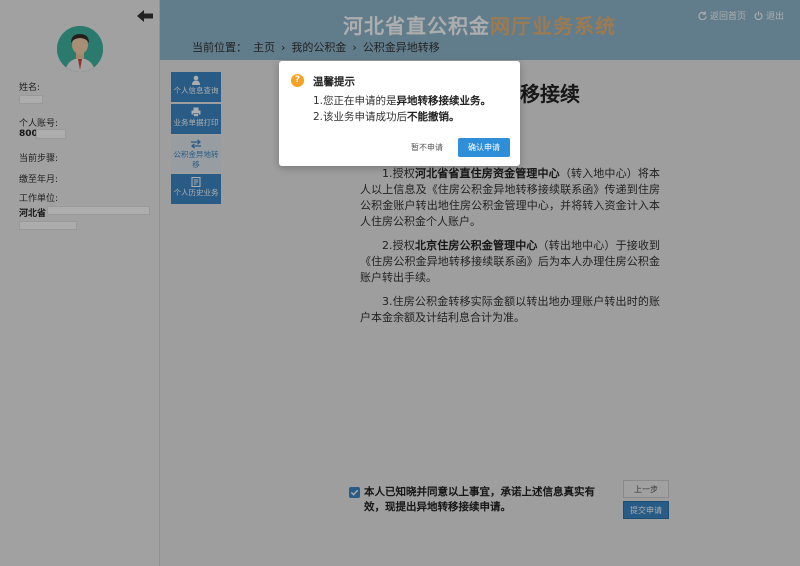  Describe the element at coordinates (297, 80) in the screenshot. I see `warning-question-icon: ?` at that location.